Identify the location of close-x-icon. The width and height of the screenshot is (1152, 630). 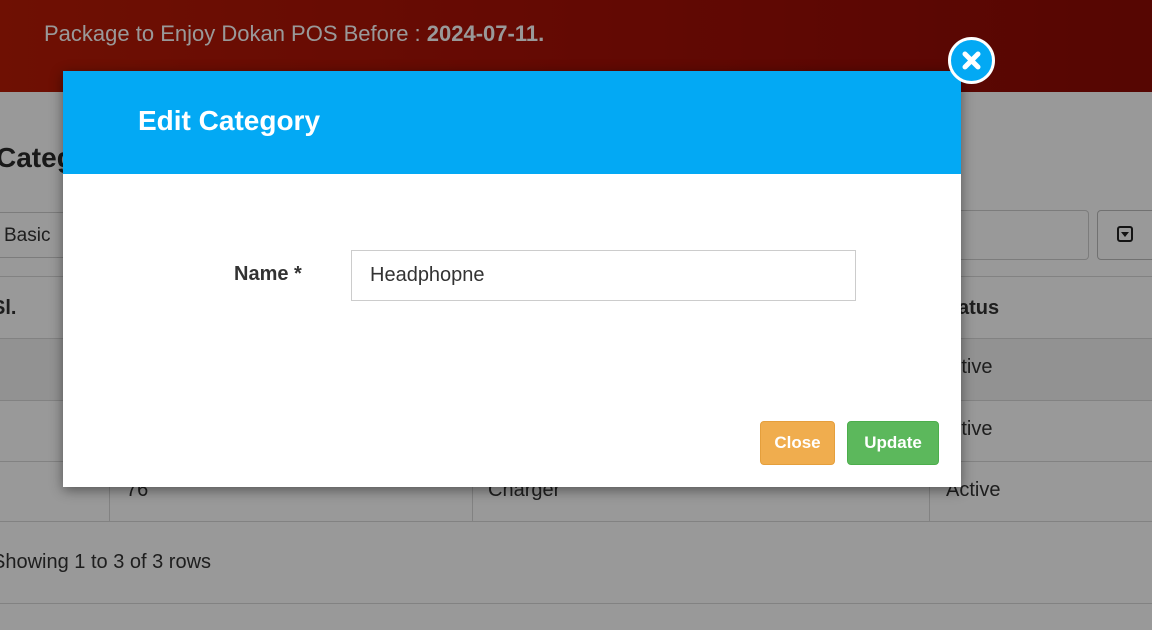
(971, 60).